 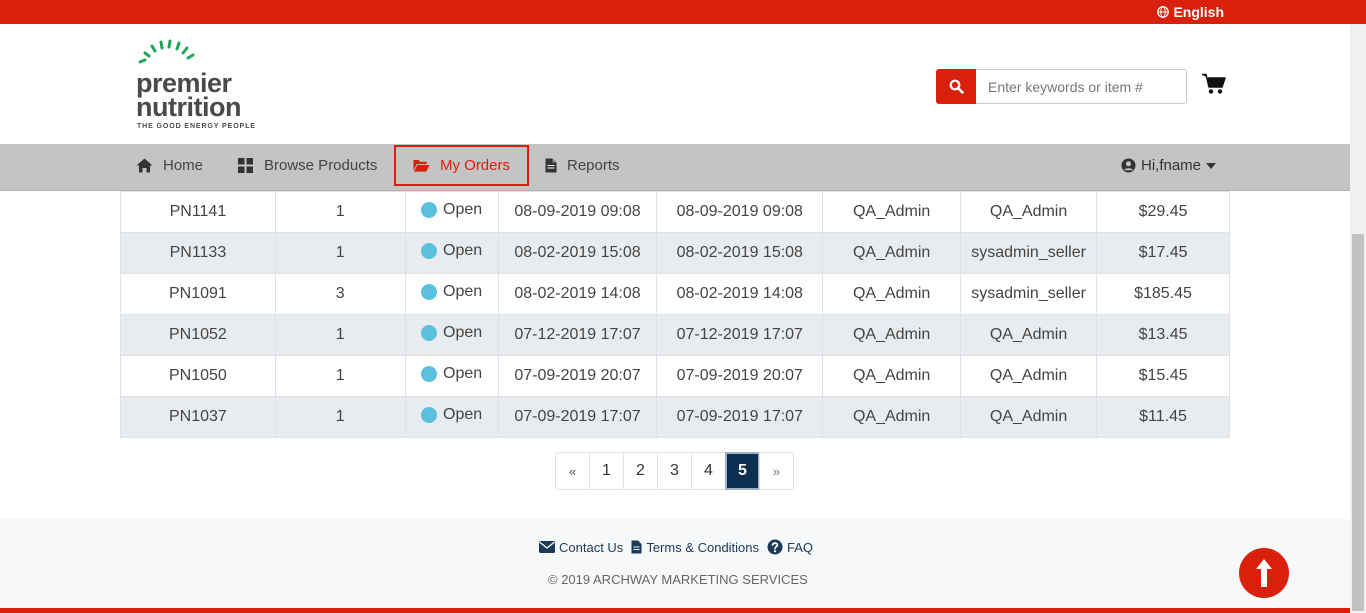 What do you see at coordinates (321, 165) in the screenshot?
I see `nav-browse-label: Browse Products` at bounding box center [321, 165].